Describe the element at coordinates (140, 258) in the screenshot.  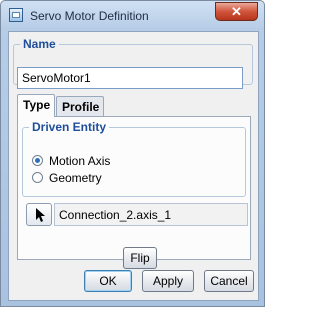
I see `flip-button: Flip` at that location.